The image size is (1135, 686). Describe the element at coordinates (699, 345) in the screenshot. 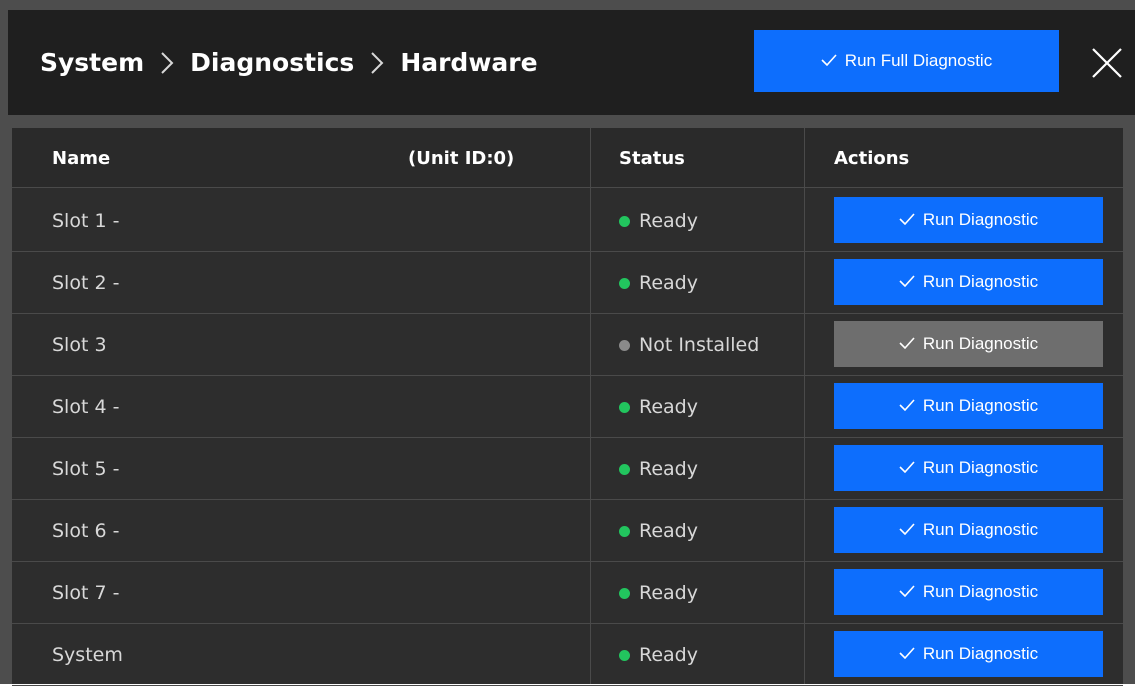

I see `status-text: Not Installed` at that location.